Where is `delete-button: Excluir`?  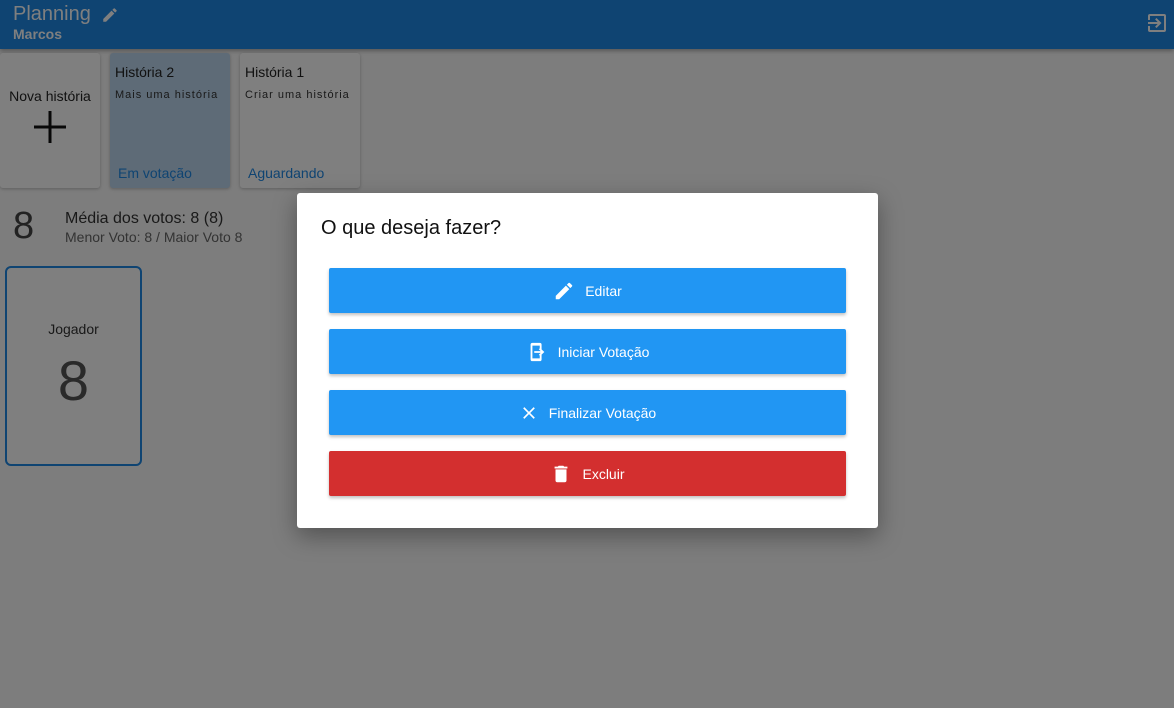
delete-button: Excluir is located at coordinates (587, 473).